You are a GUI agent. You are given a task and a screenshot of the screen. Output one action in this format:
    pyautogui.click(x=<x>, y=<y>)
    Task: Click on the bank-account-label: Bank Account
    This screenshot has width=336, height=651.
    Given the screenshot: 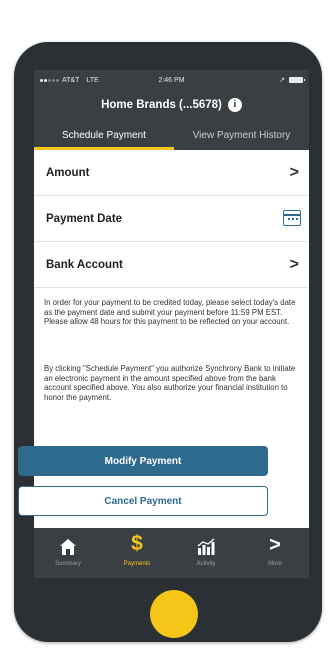 What is the action you would take?
    pyautogui.click(x=84, y=264)
    